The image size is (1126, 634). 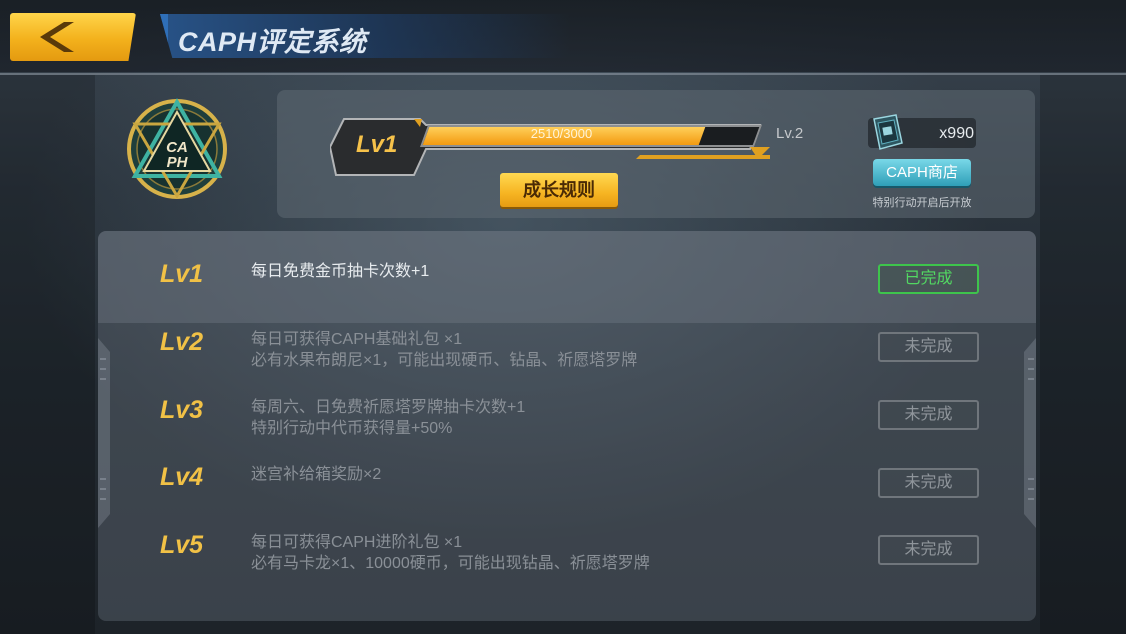 I want to click on shop-unlock-note: 特别行动开启后开放, so click(x=922, y=203).